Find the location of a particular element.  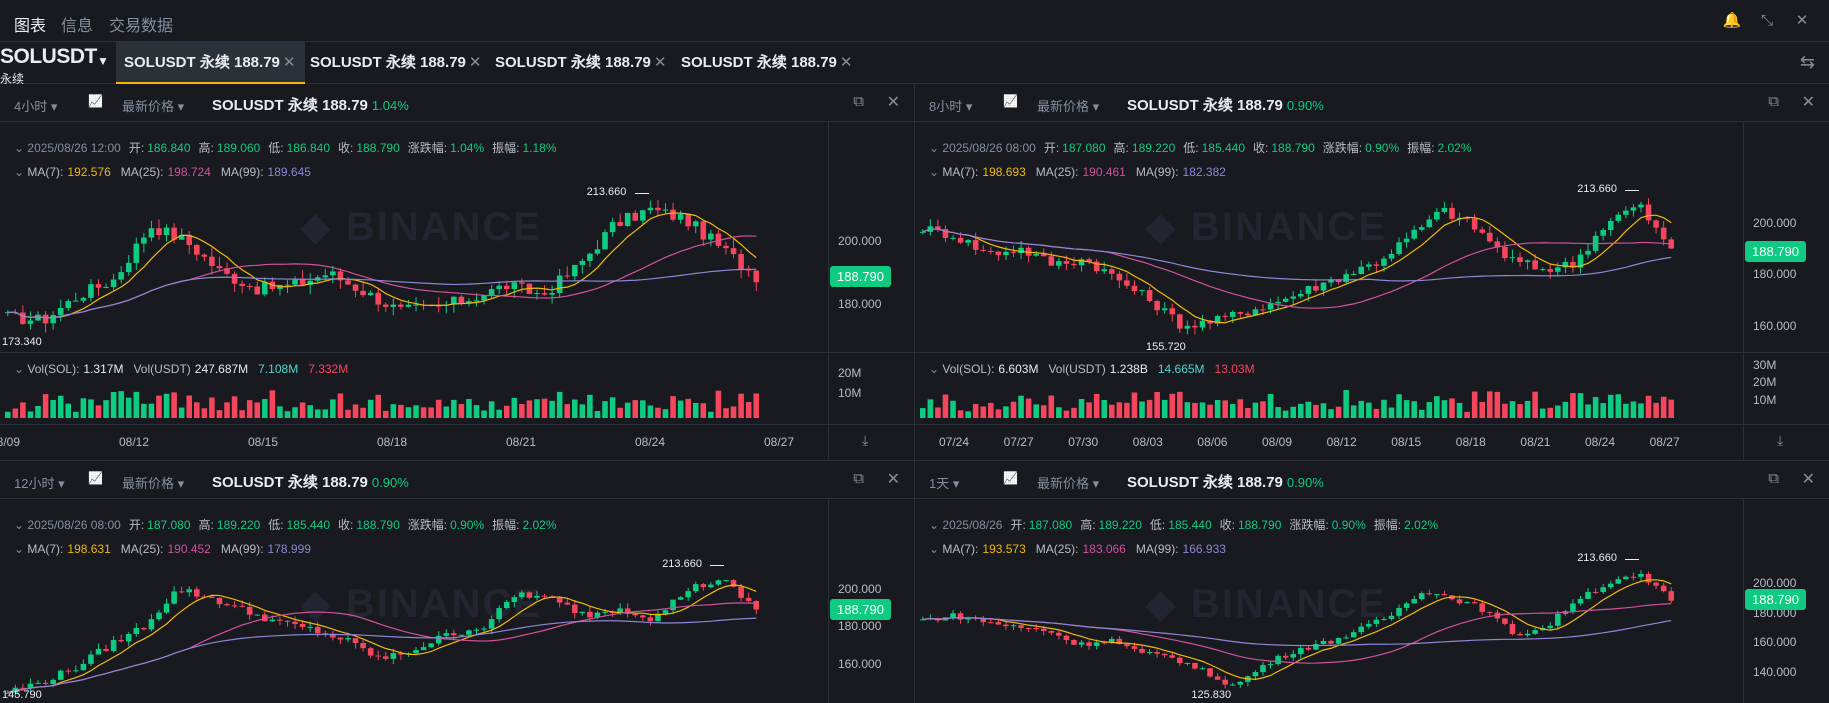

y-tick-label: 140.000 is located at coordinates (1775, 671).